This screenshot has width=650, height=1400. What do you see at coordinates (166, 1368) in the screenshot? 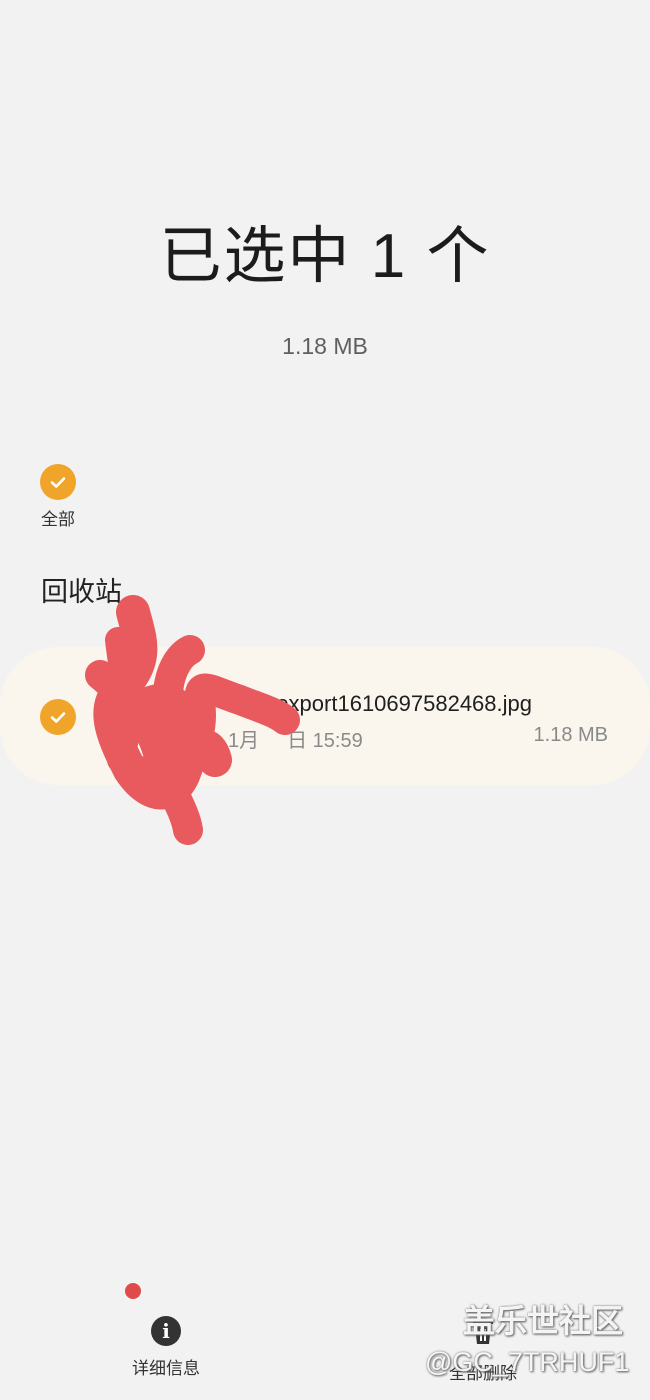
I see `details-label: 详细信息` at bounding box center [166, 1368].